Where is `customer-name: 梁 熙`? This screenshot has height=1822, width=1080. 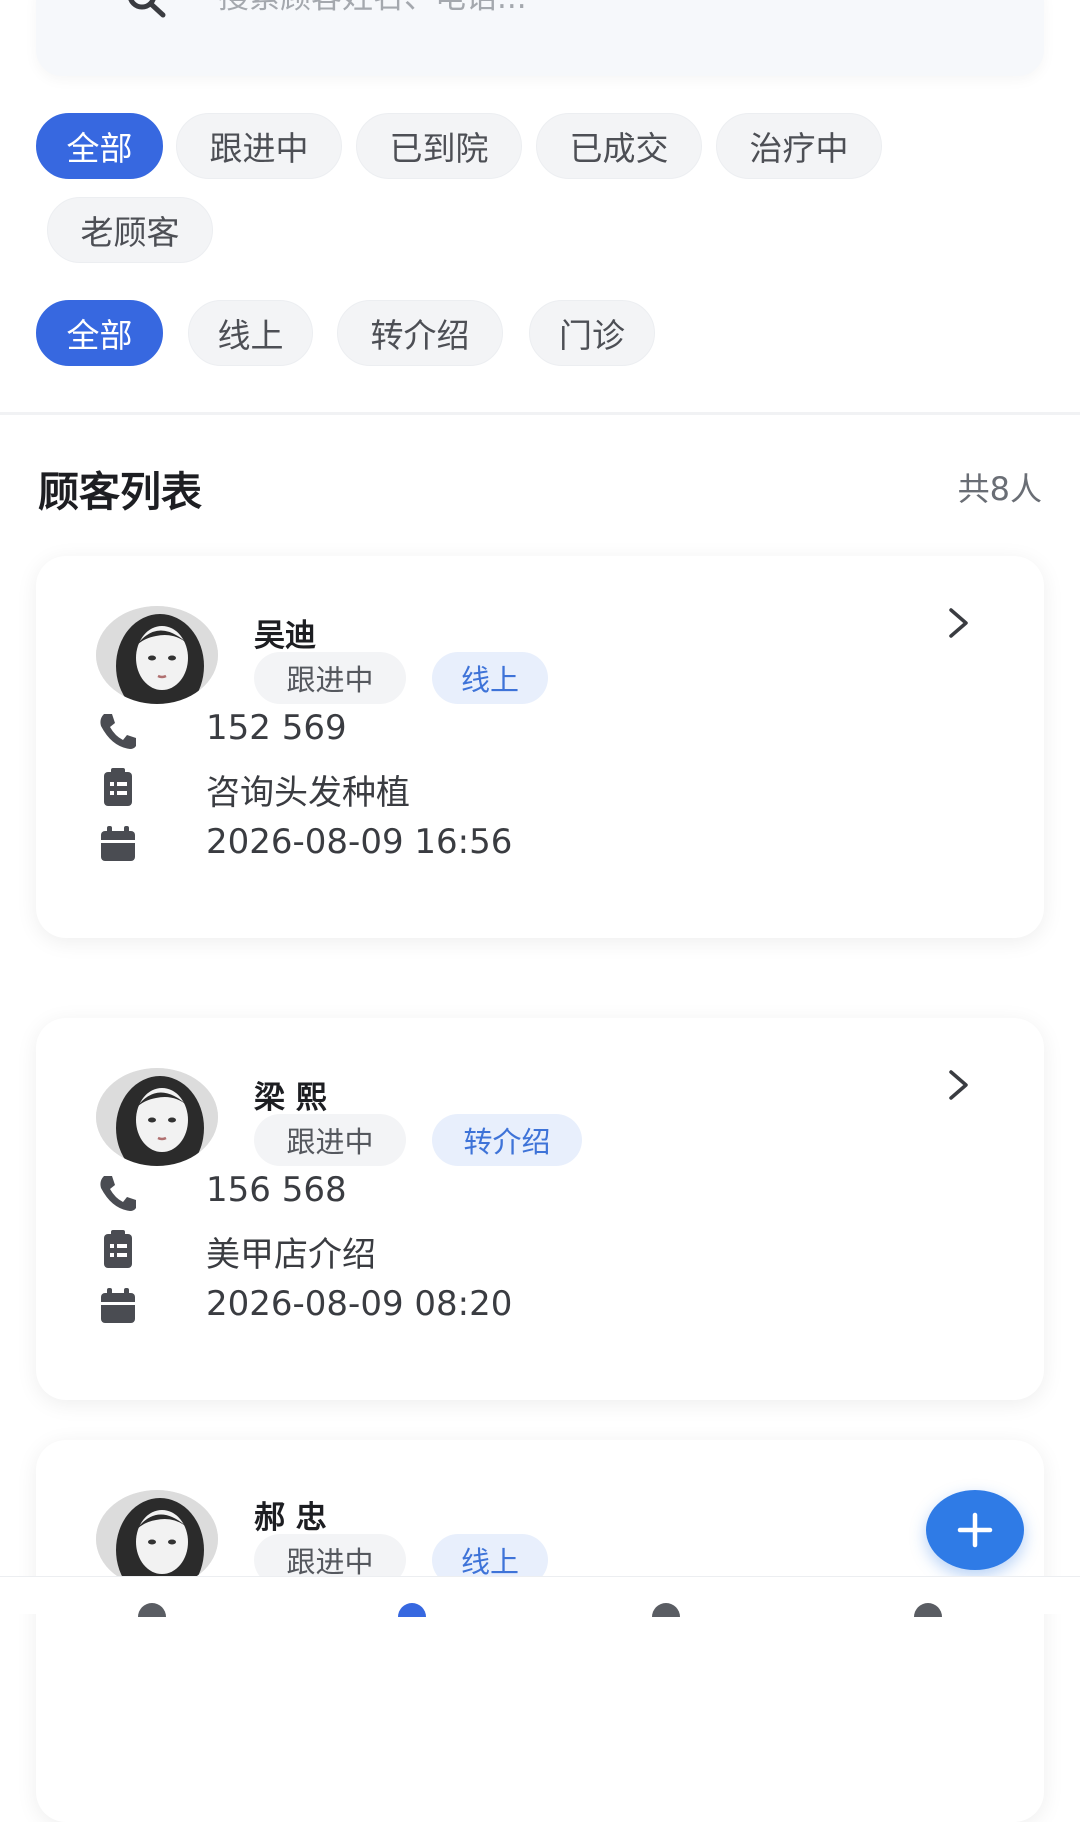
customer-name: 梁 熙 is located at coordinates (290, 1098).